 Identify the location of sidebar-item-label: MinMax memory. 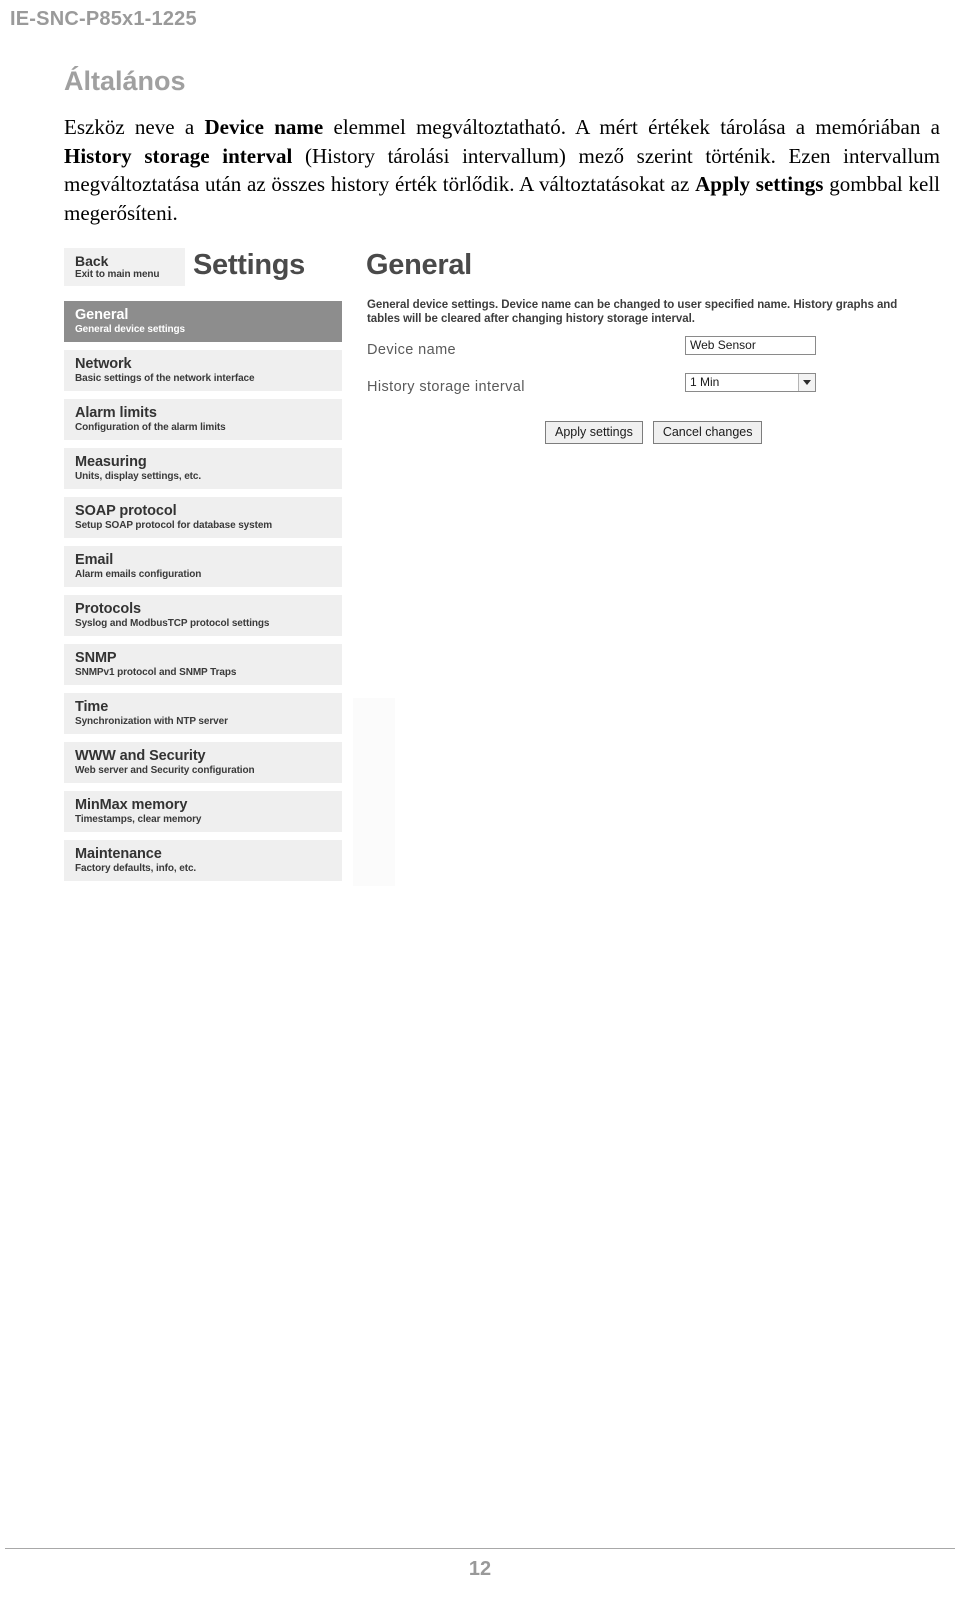
(131, 805).